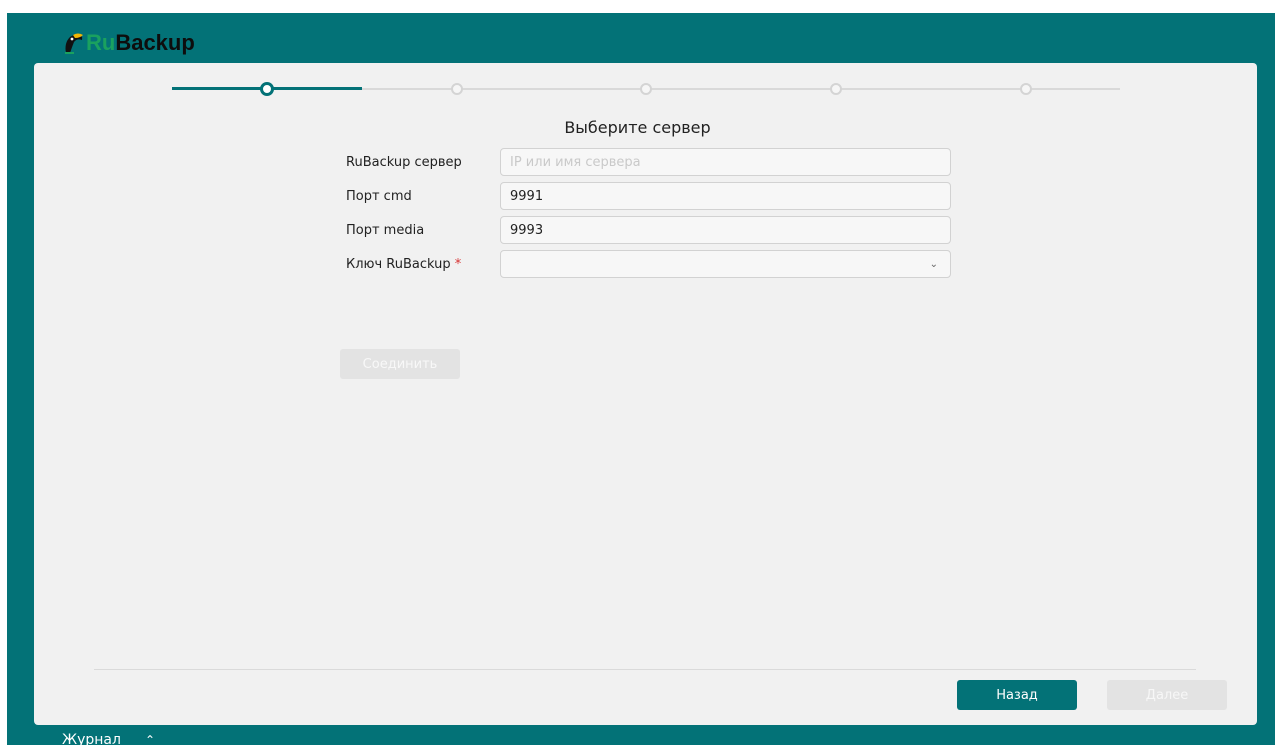  I want to click on step-3-indicator, so click(646, 89).